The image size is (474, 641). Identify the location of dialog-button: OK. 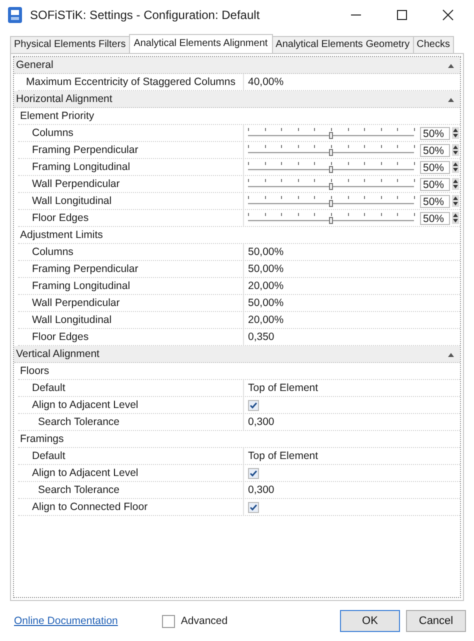
(370, 621).